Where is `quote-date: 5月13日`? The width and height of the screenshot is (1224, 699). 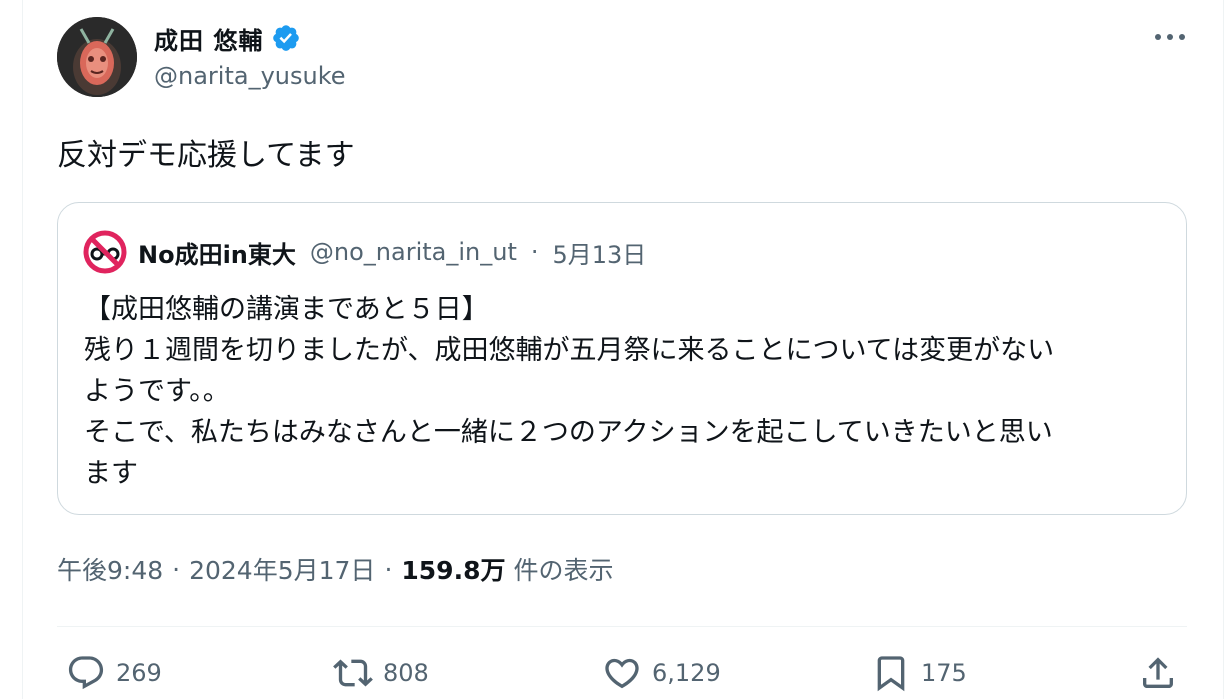 quote-date: 5月13日 is located at coordinates (600, 252).